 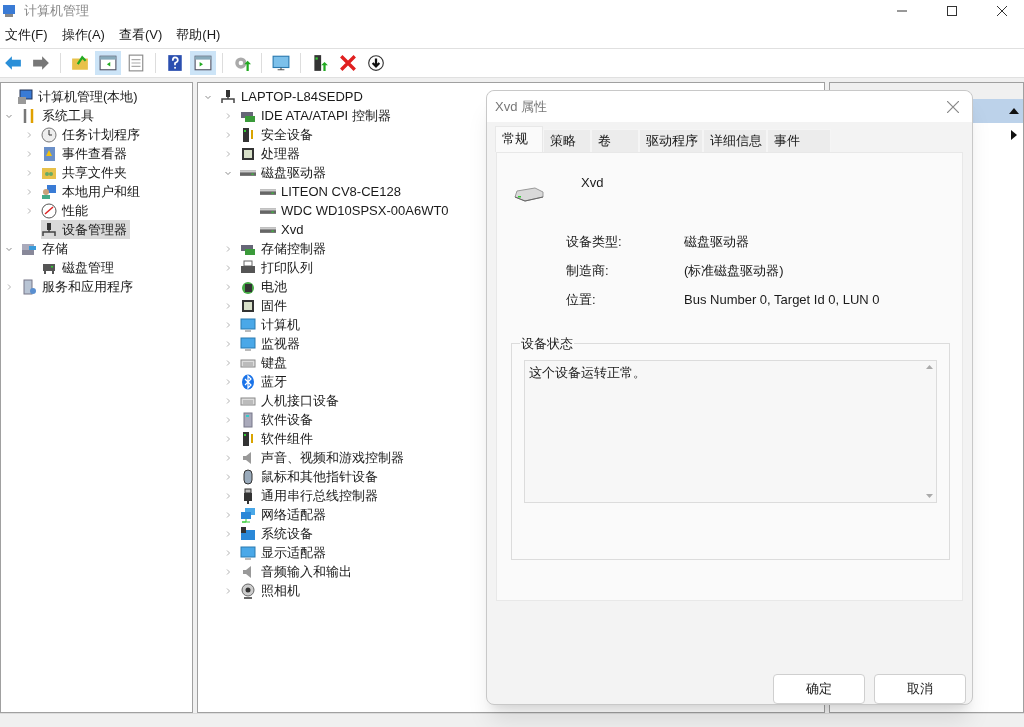 What do you see at coordinates (140, 35) in the screenshot?
I see `menu-item: 查看(V)` at bounding box center [140, 35].